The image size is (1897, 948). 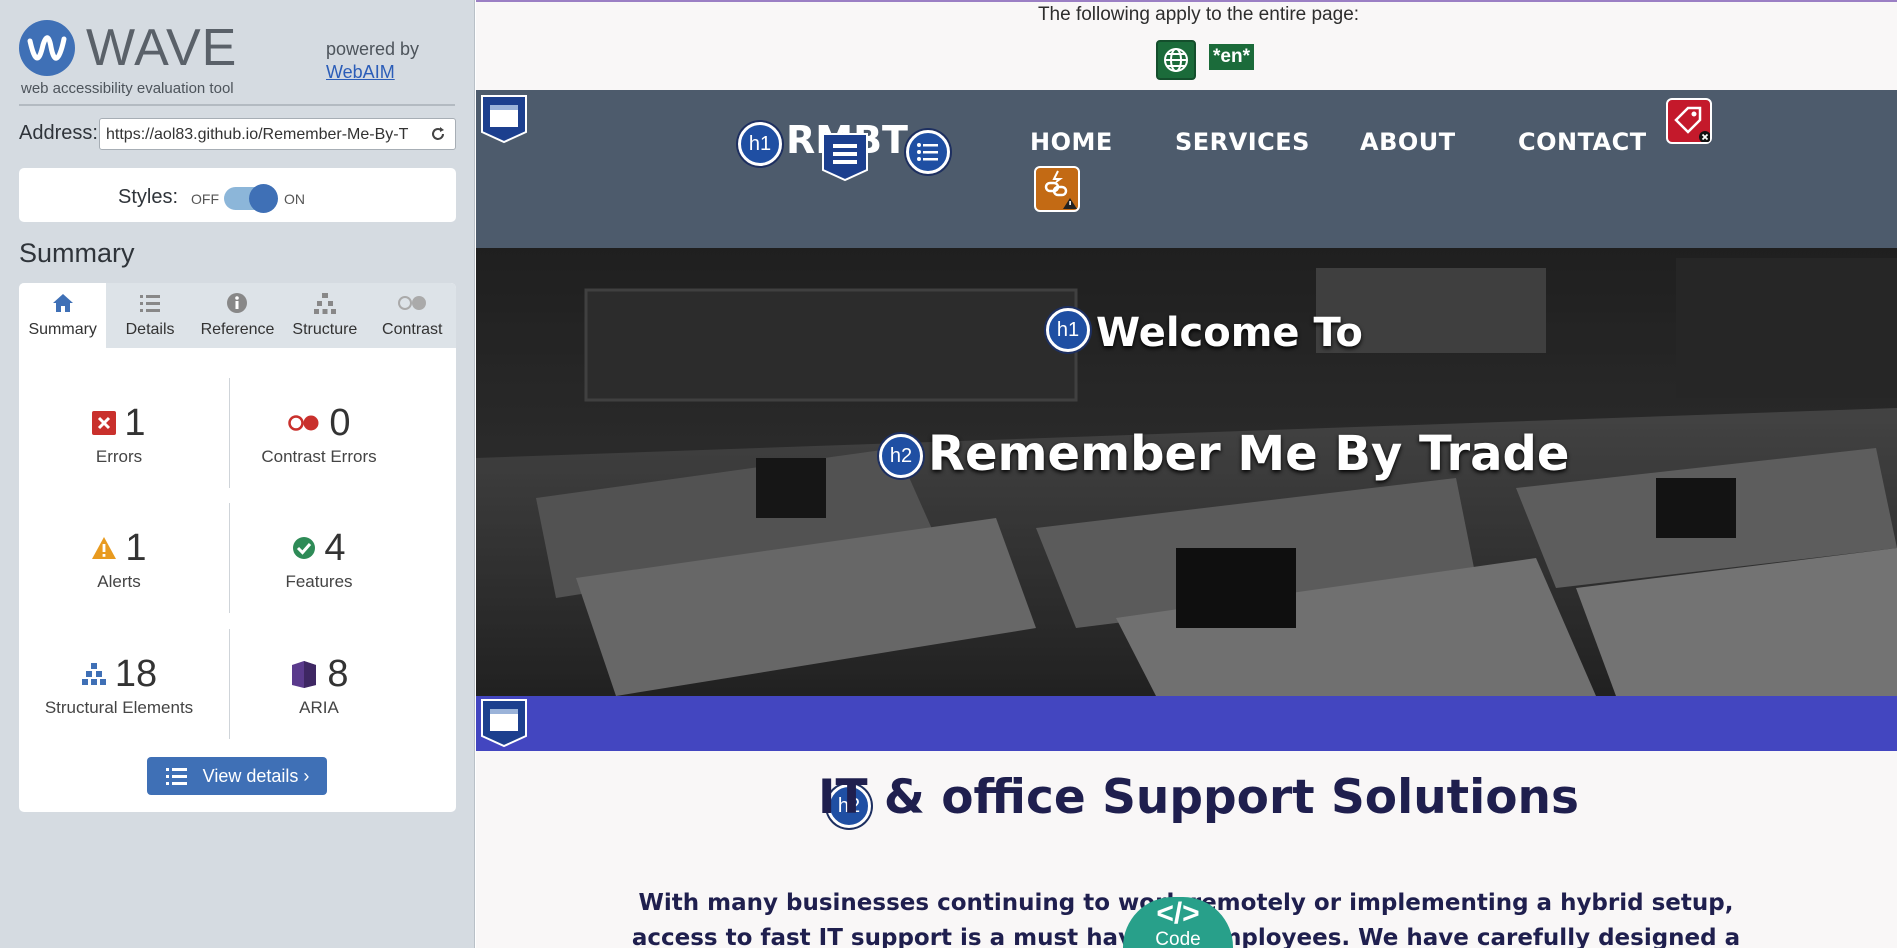 I want to click on language-badge: *en*, so click(x=1231, y=57).